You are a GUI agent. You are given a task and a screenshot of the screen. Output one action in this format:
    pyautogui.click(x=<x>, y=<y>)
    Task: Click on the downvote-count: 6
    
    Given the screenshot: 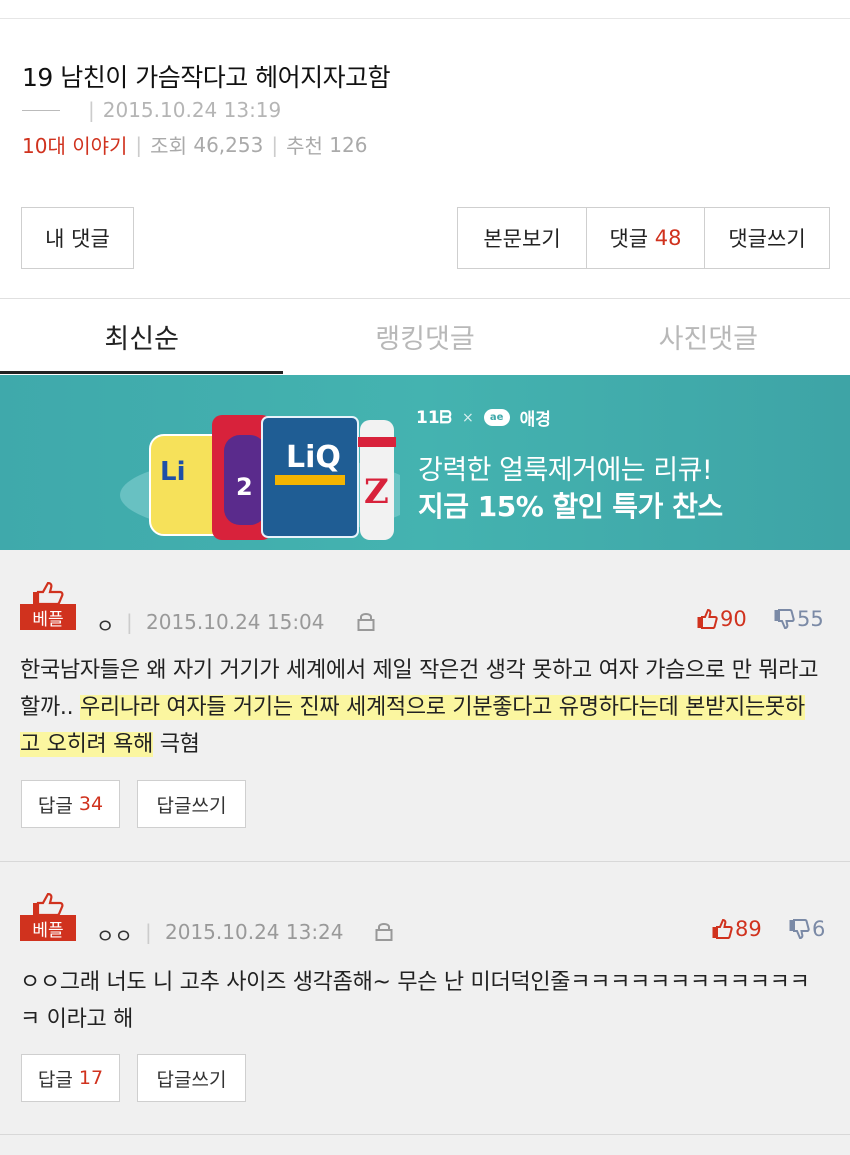 What is the action you would take?
    pyautogui.click(x=819, y=929)
    